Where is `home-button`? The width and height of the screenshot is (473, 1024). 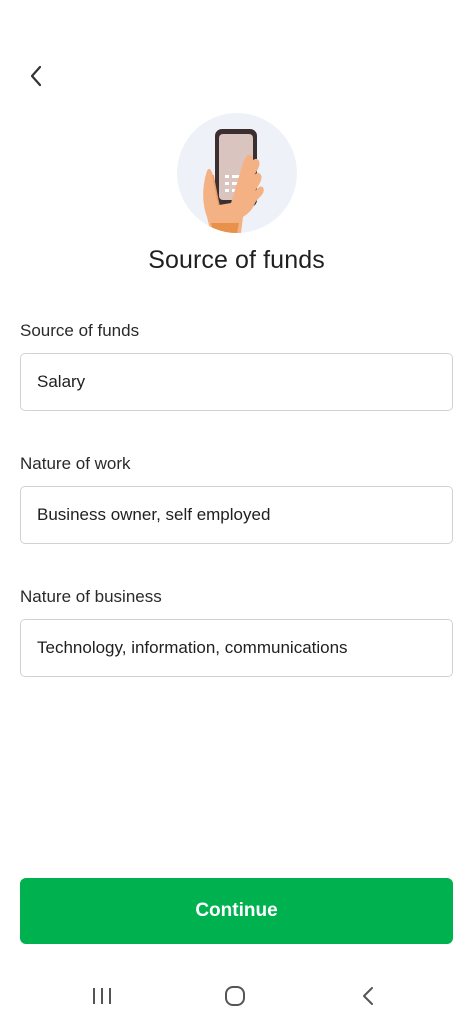
home-button is located at coordinates (235, 996).